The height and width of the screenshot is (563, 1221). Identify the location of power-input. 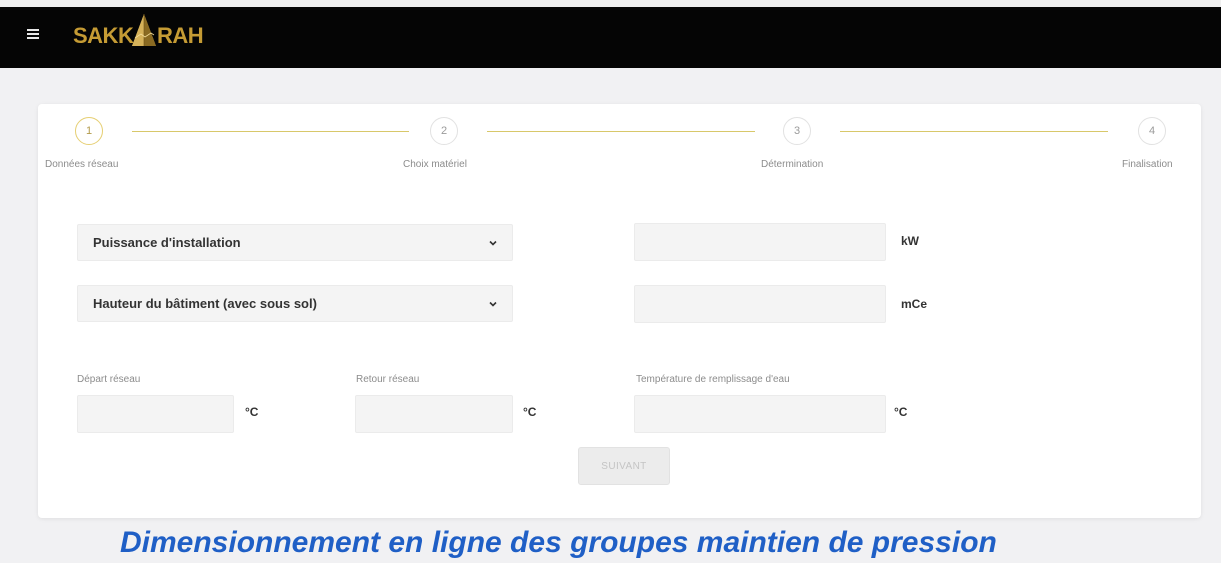
(760, 242).